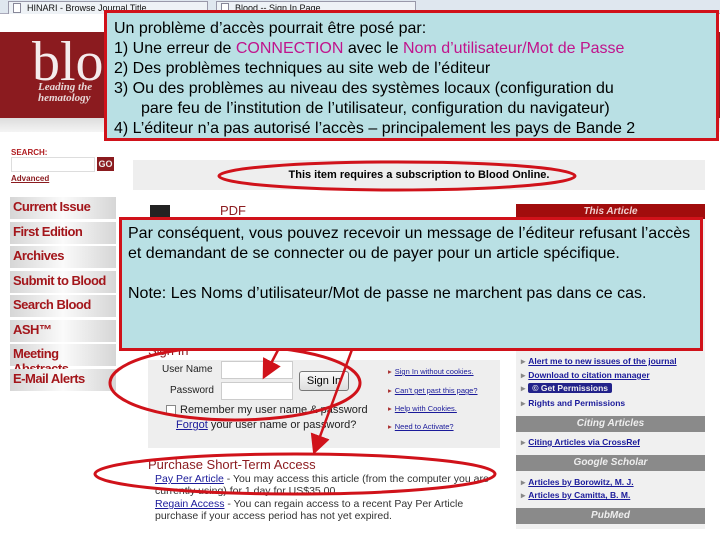 The height and width of the screenshot is (540, 720). What do you see at coordinates (235, 383) in the screenshot?
I see `sign-in-ellipse` at bounding box center [235, 383].